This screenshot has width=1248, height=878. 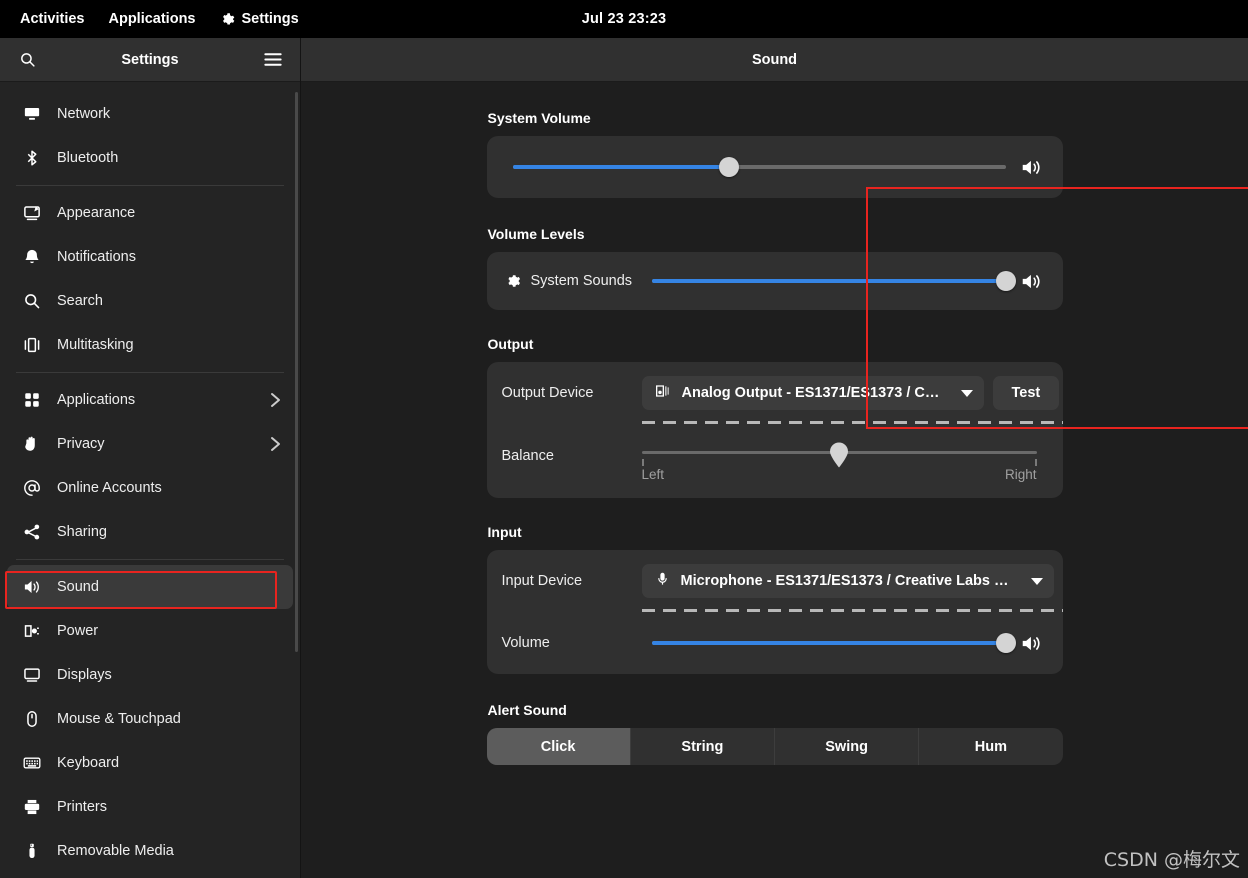 What do you see at coordinates (539, 118) in the screenshot?
I see `system-volume-title: System Volume` at bounding box center [539, 118].